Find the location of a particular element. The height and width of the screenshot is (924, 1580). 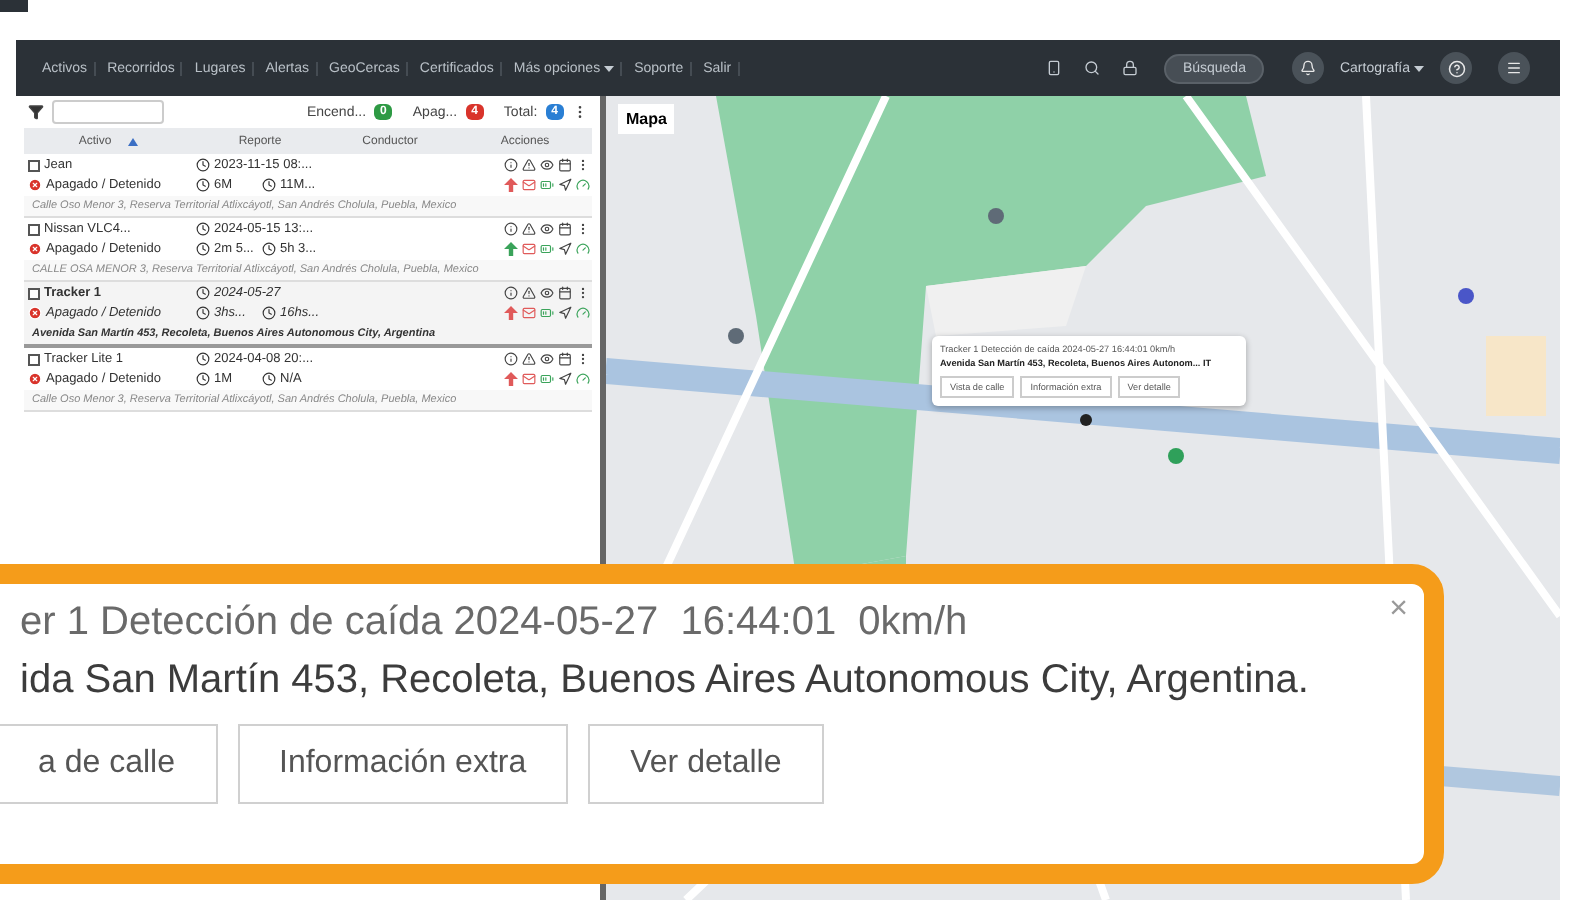

popup-address: ida San Martín 453, Recoleta, Buenos Aires Autonomous City, Argentina. is located at coordinates (664, 681).